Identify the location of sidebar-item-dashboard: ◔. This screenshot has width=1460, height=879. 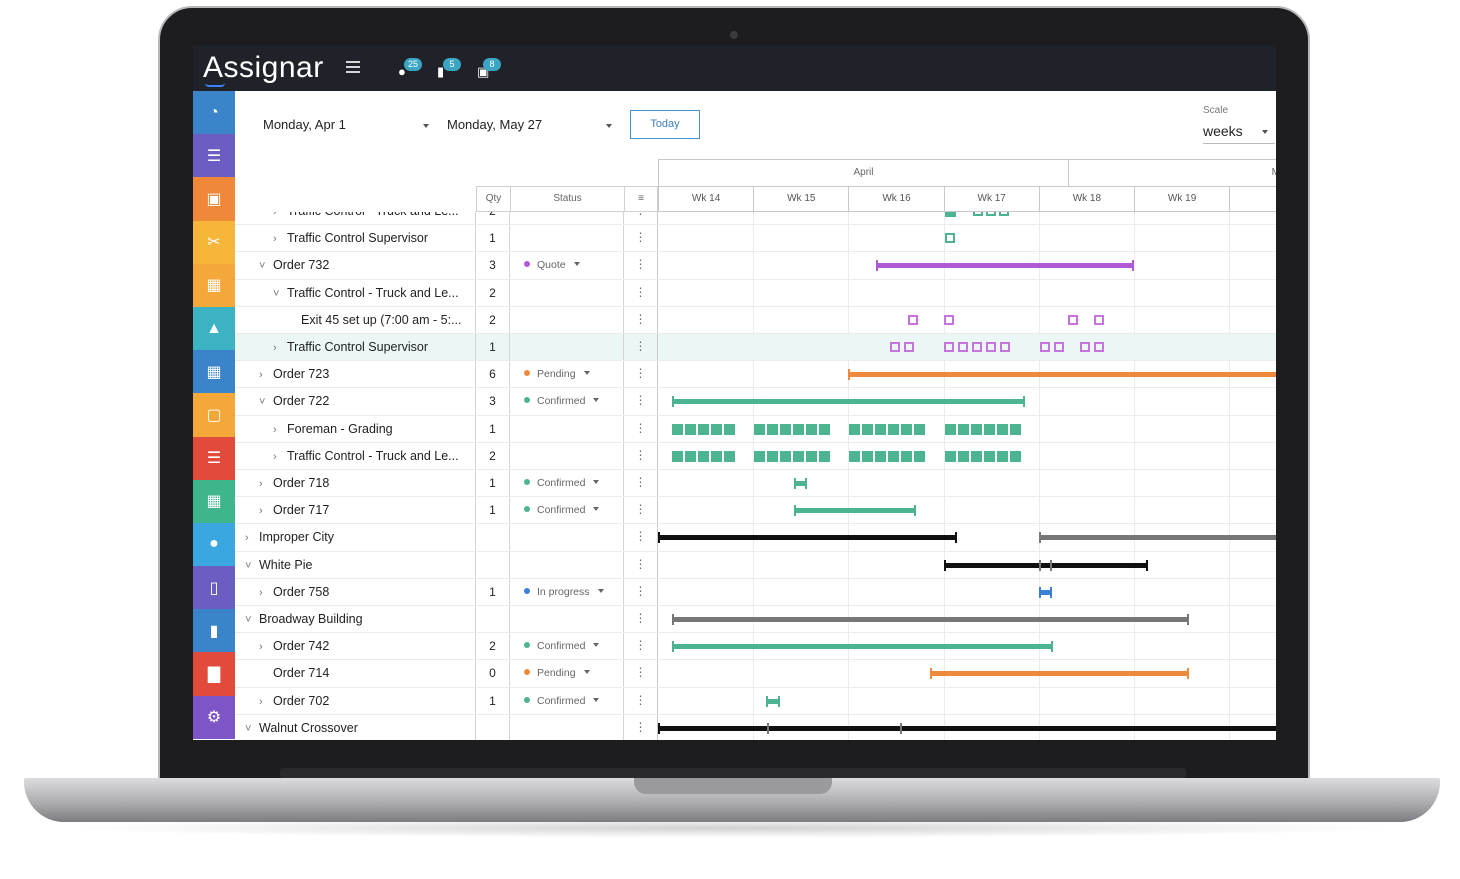
(214, 113).